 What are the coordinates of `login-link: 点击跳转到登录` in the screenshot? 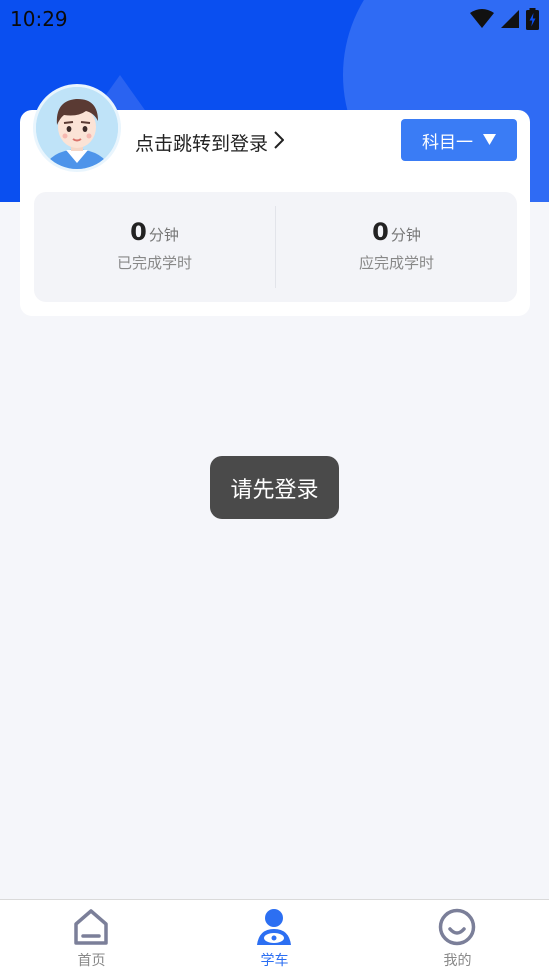 It's located at (210, 142).